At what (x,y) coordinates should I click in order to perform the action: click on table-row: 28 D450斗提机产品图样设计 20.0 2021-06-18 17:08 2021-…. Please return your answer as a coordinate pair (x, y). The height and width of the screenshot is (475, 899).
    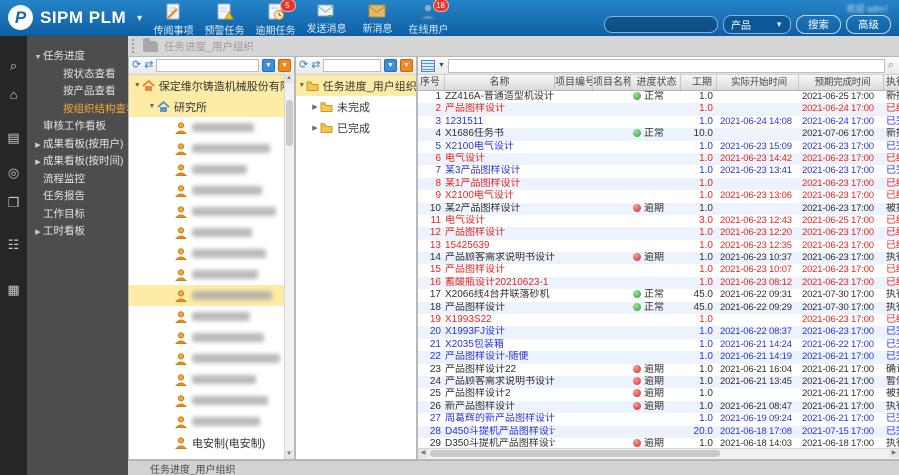
    Looking at the image, I should click on (658, 431).